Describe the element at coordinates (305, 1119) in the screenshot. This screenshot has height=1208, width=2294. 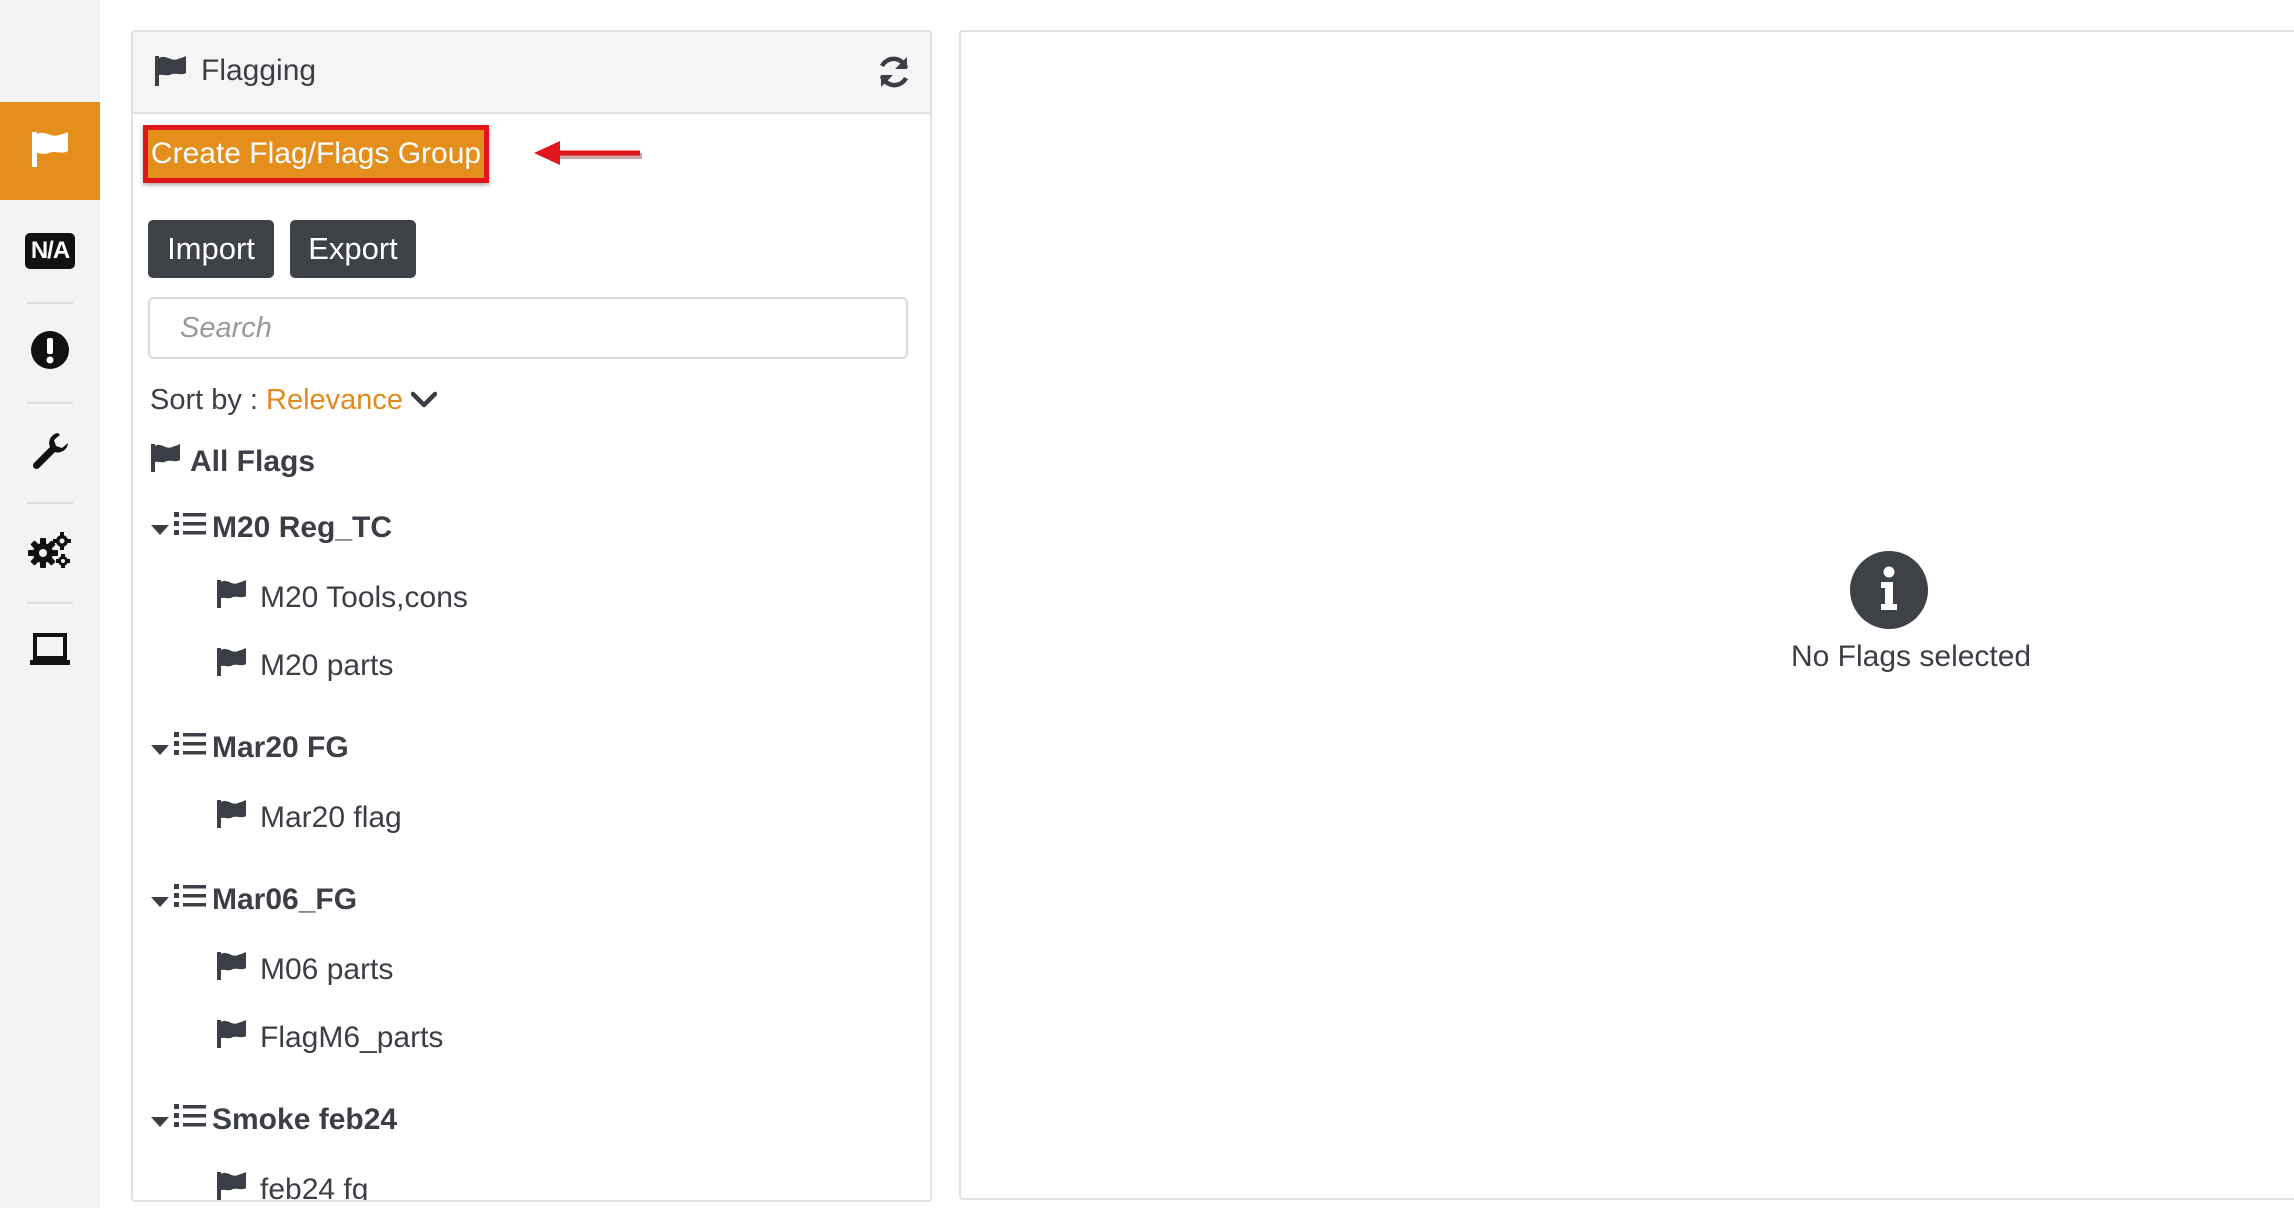
I see `flag-group-label: Smoke feb24` at that location.